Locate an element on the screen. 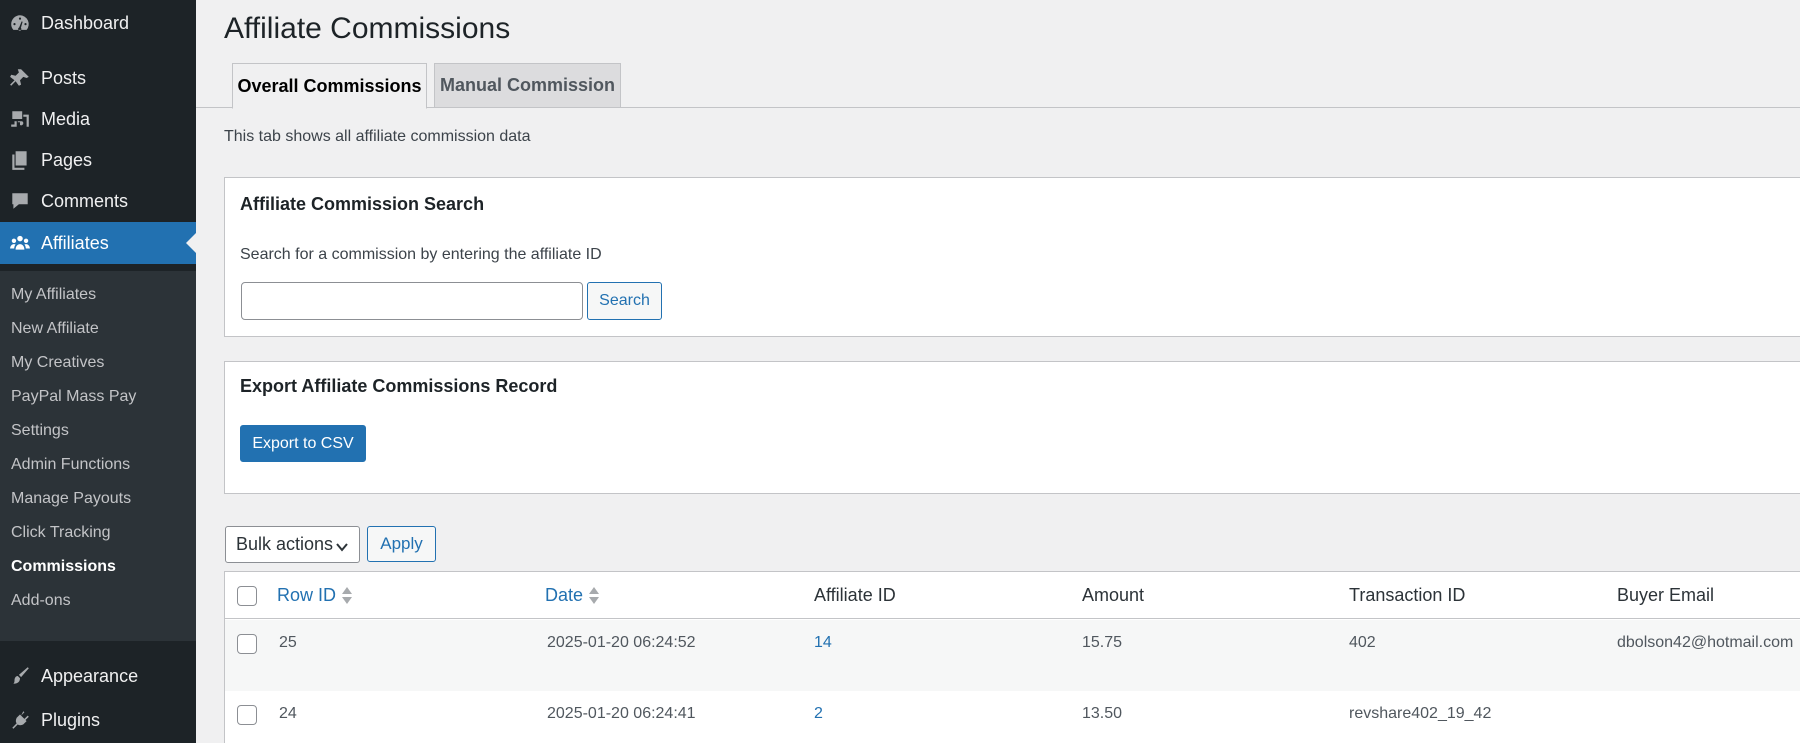  bulk-actions-select: Bulk actions is located at coordinates (292, 544).